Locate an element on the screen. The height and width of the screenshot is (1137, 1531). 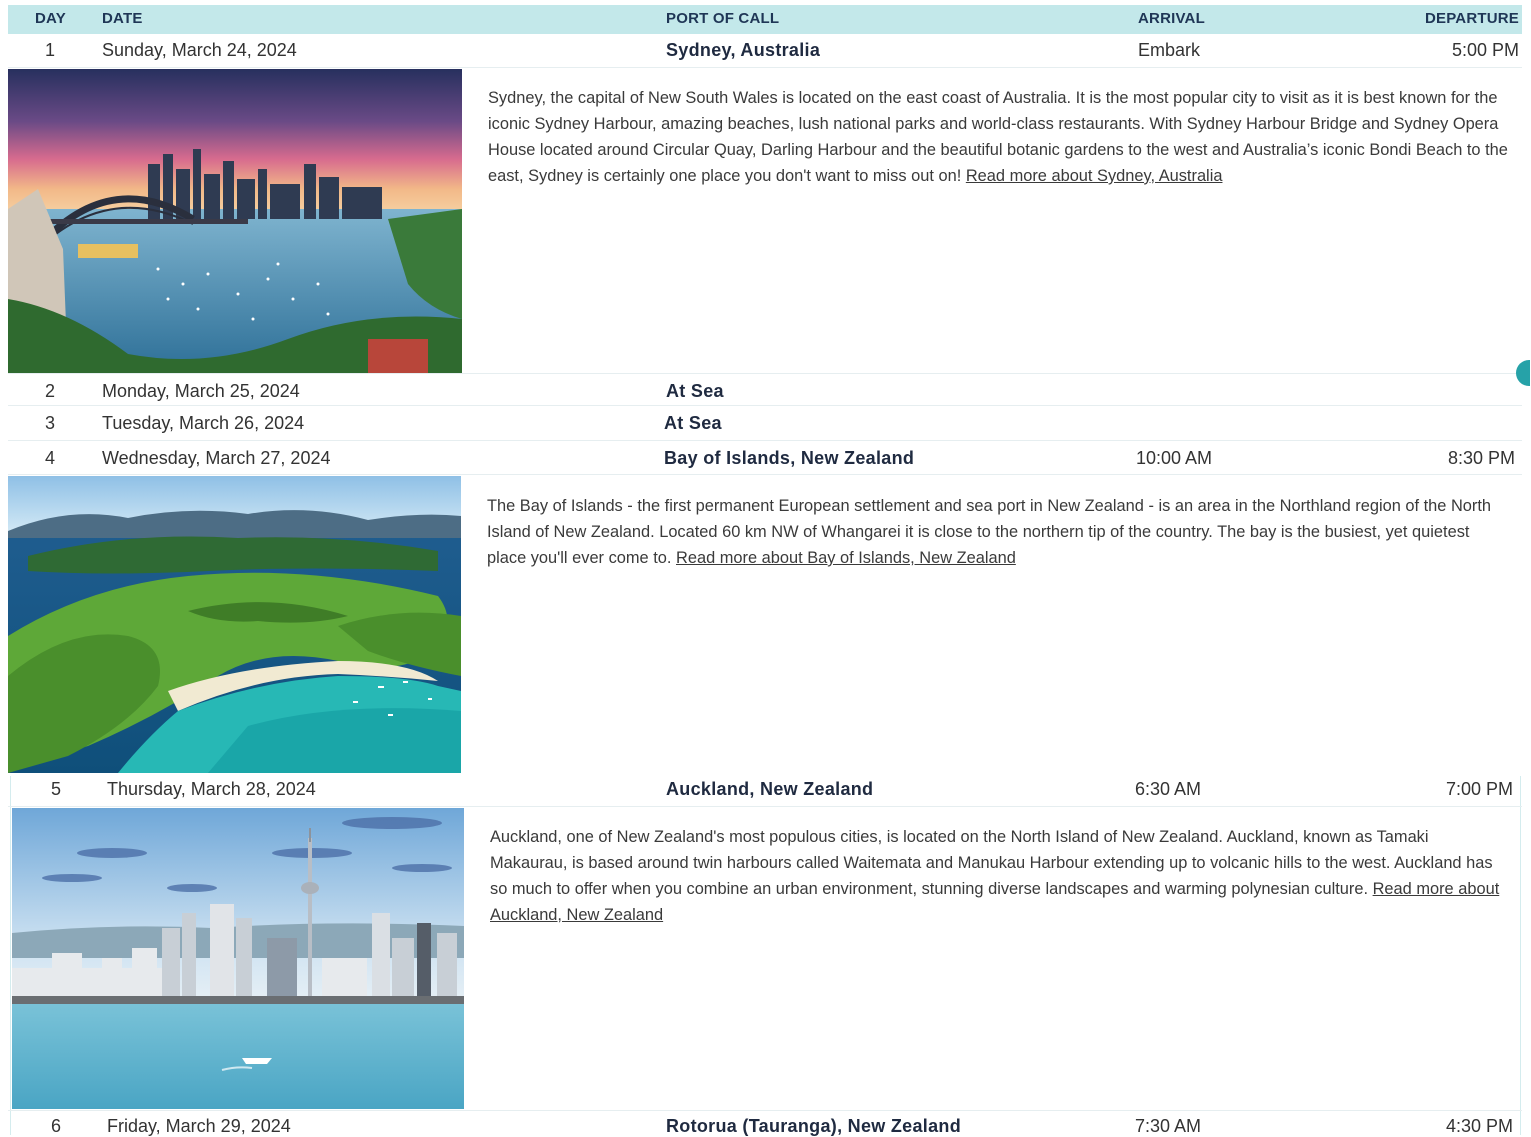
scroll-handle is located at coordinates (1523, 373).